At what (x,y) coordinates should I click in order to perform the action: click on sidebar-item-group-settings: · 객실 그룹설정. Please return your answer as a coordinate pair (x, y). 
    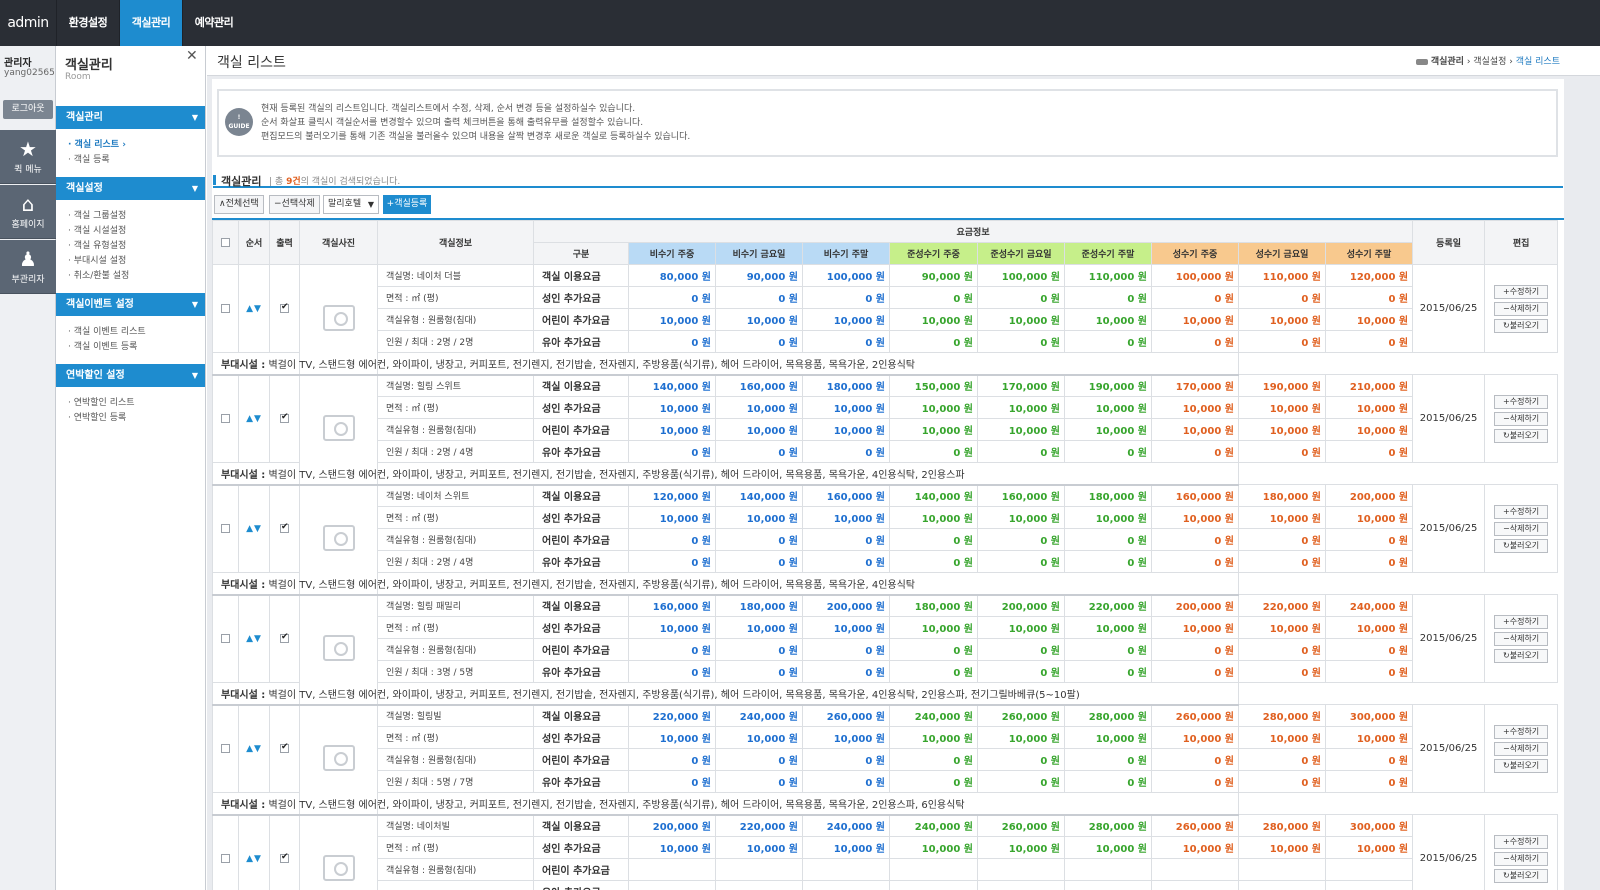
    Looking at the image, I should click on (97, 214).